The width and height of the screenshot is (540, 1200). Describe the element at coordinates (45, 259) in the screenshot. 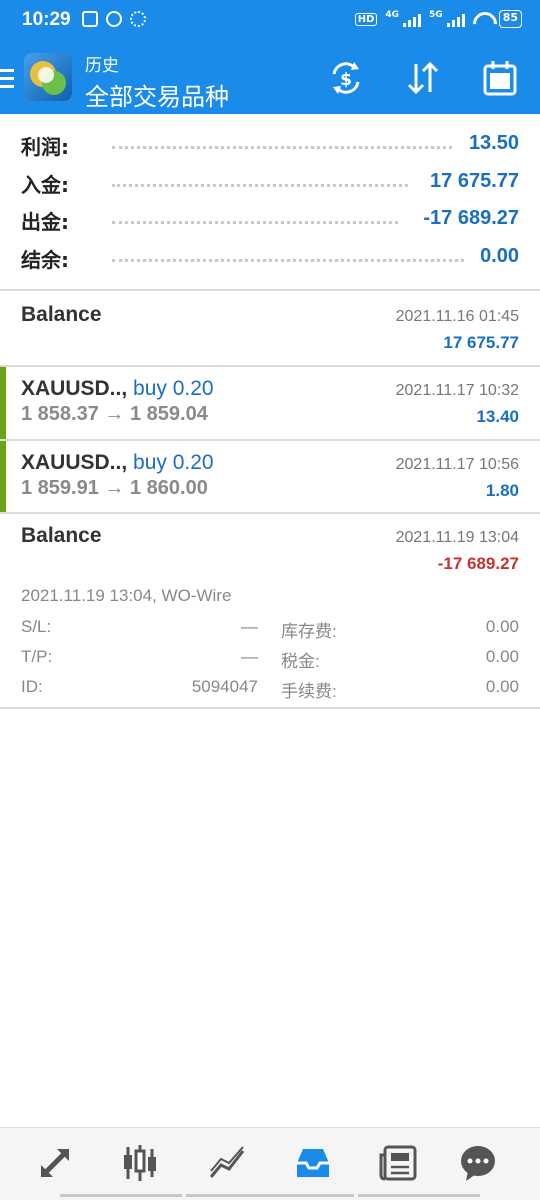

I see `summary-label: 结余:` at that location.